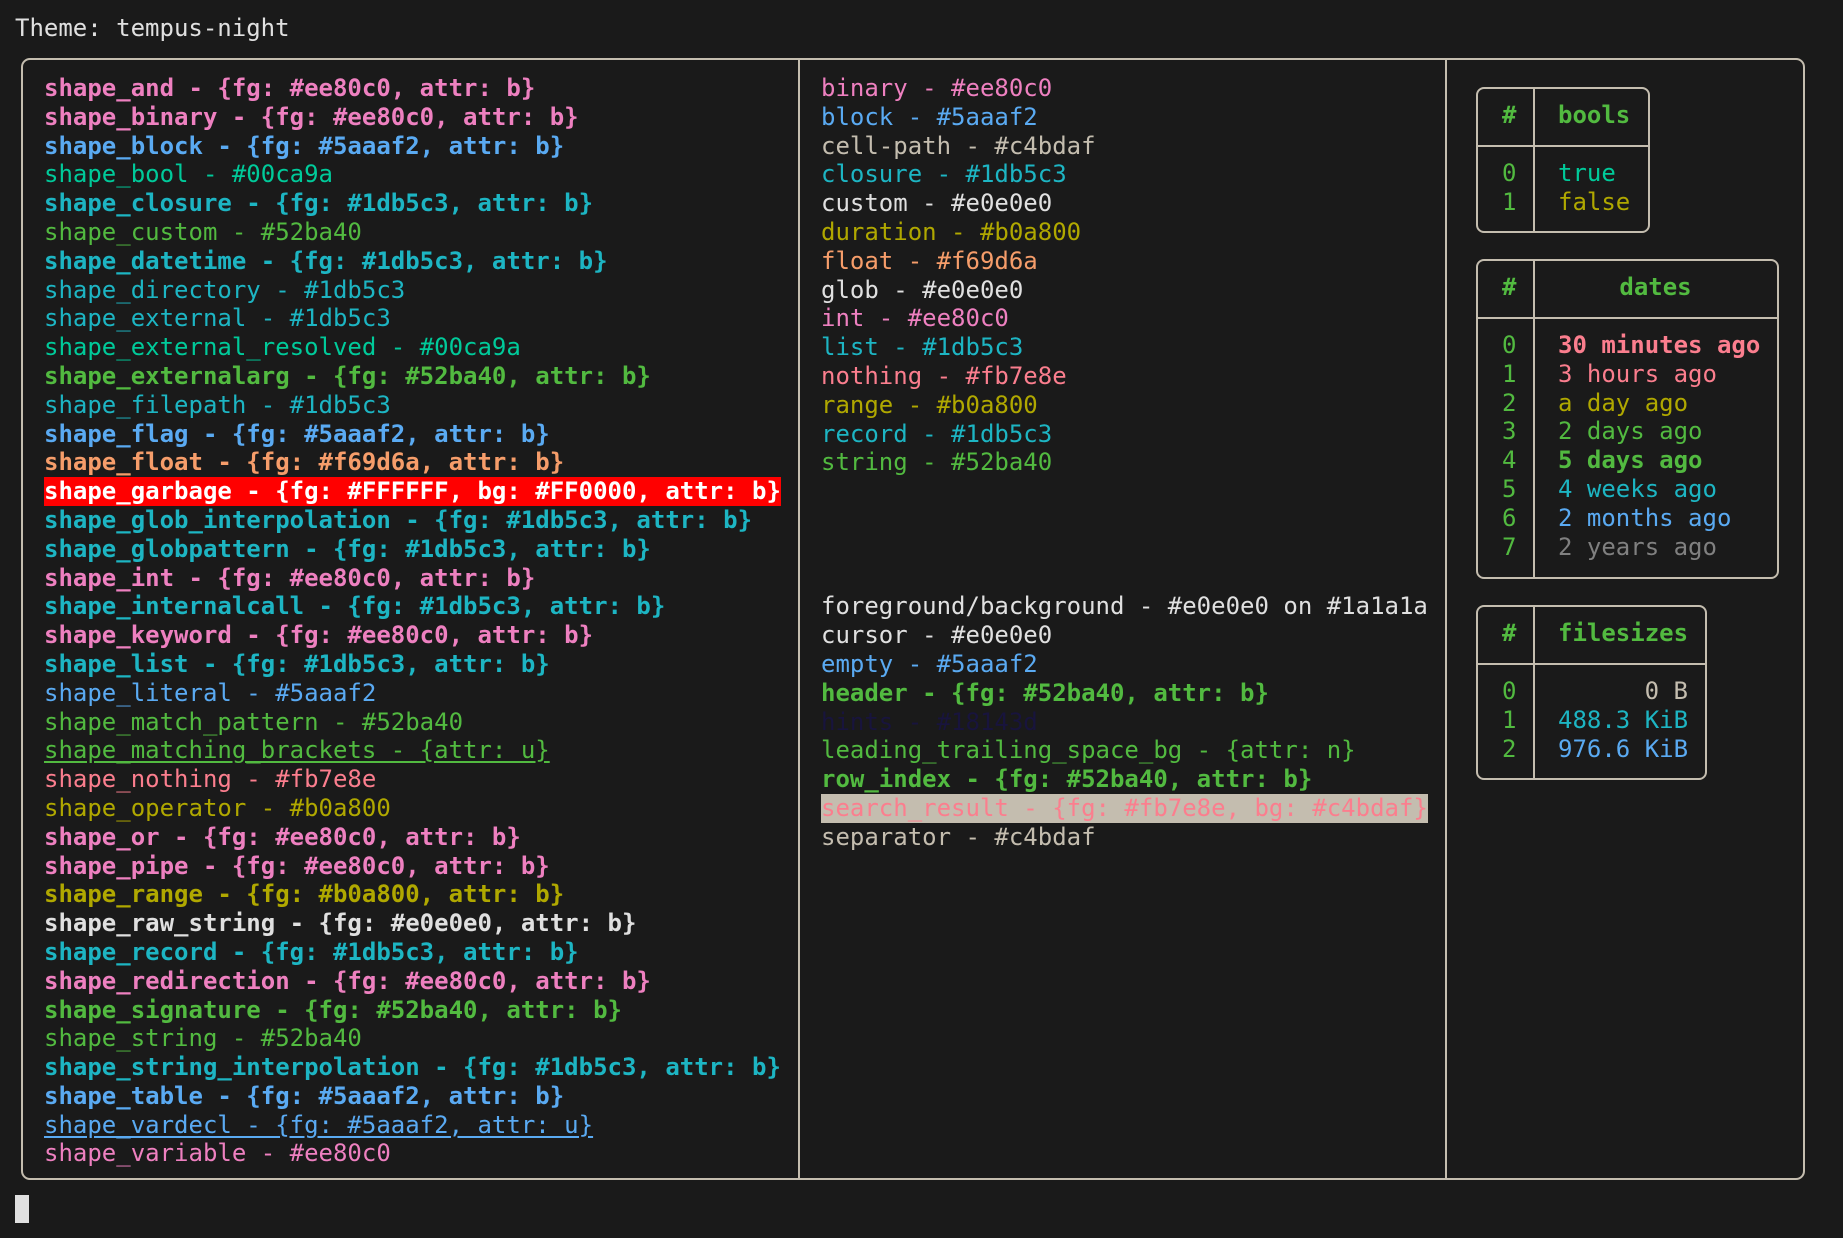  Describe the element at coordinates (210, 779) in the screenshot. I see `style-entry-text: shape_nothing - #fb7e8e` at that location.